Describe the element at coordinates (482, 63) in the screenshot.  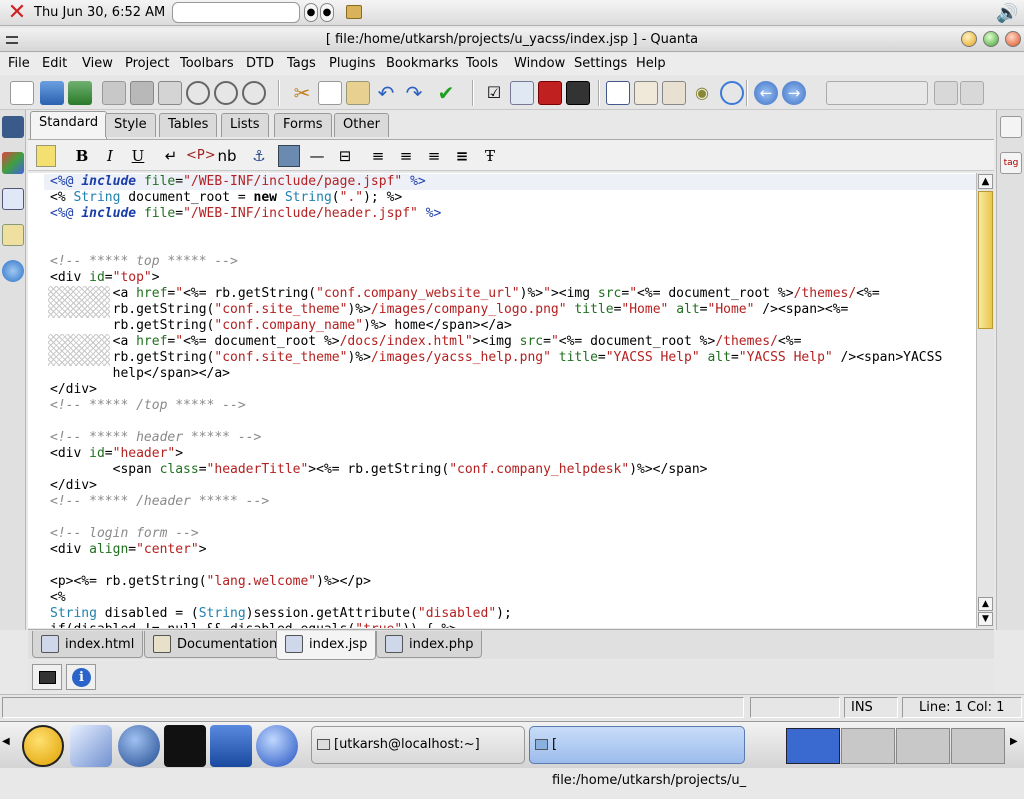
I see `menu-tools: Tools` at that location.